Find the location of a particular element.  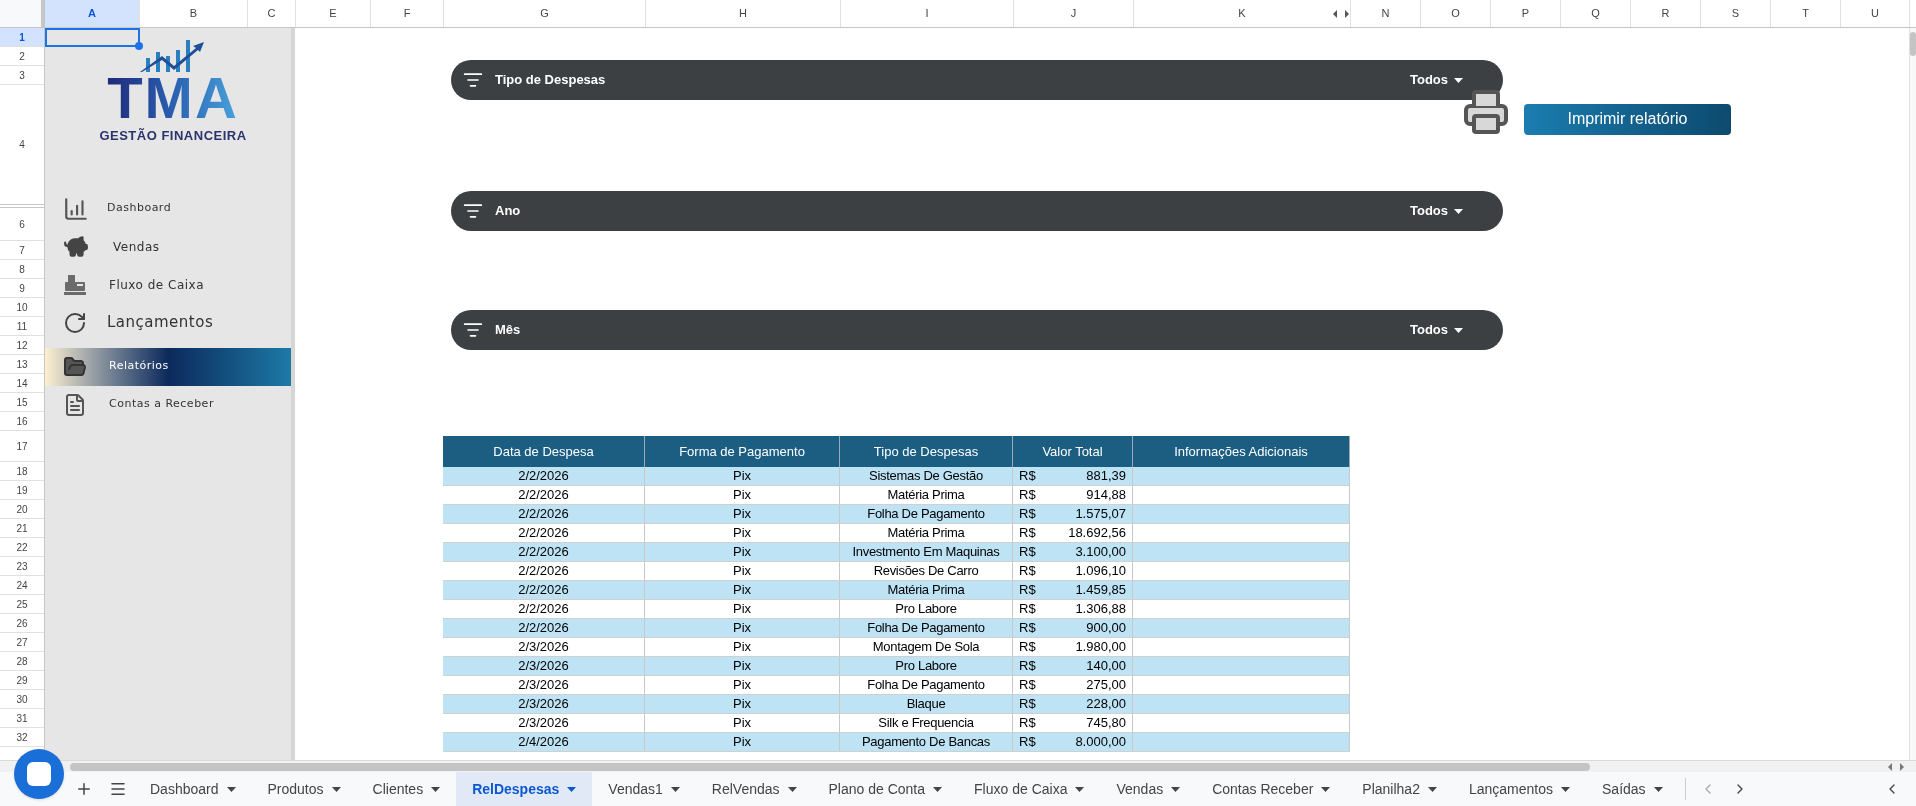

filter-icon is located at coordinates (473, 80).